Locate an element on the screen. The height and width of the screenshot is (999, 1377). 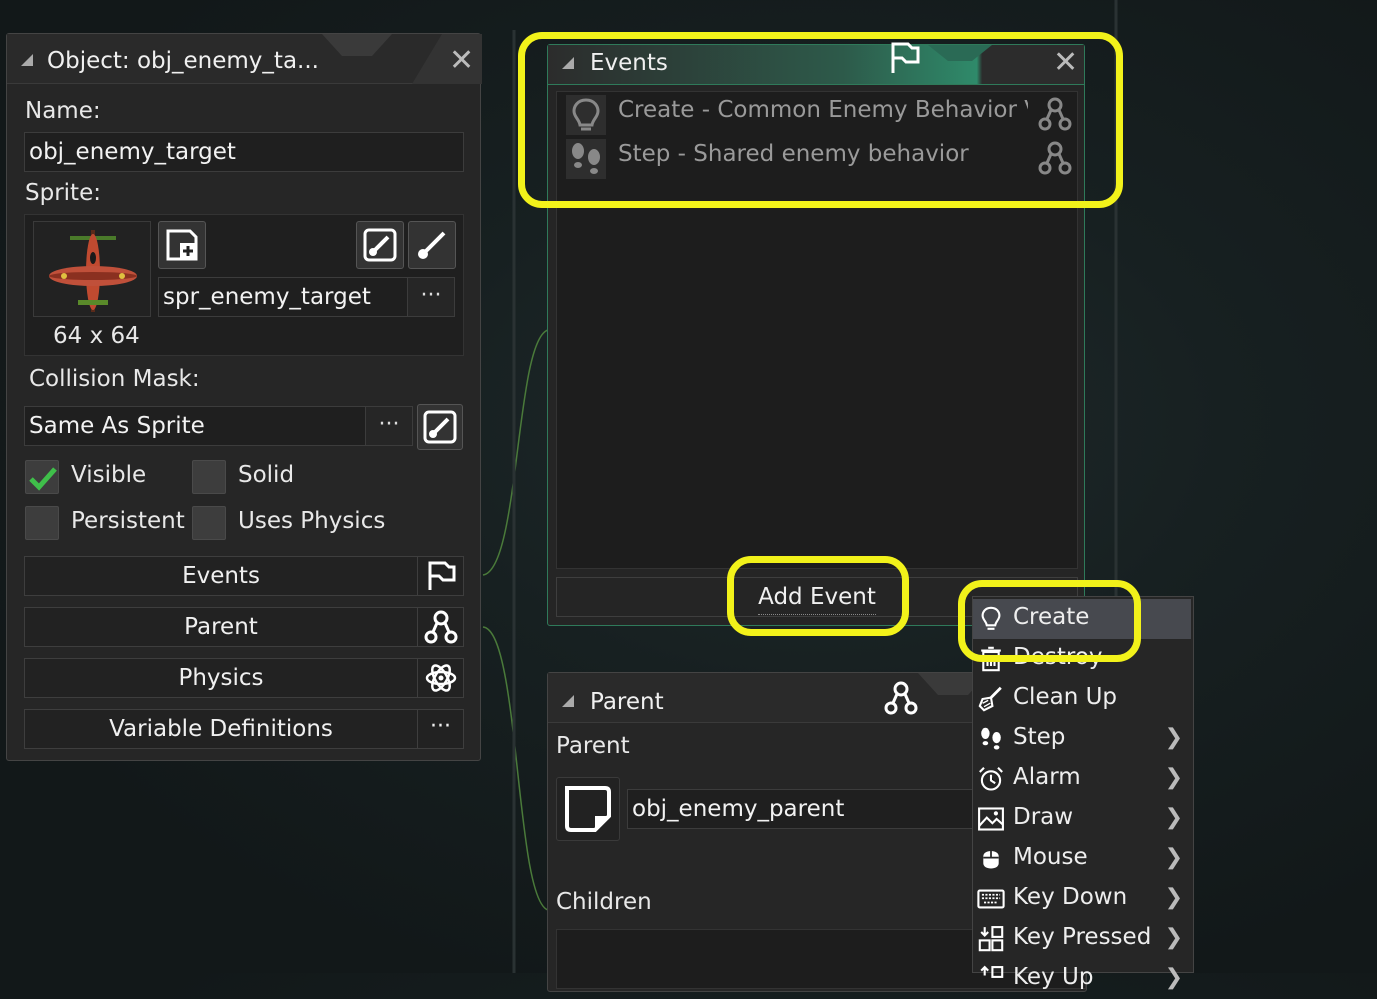
parent-object-icon-button is located at coordinates (588, 809).